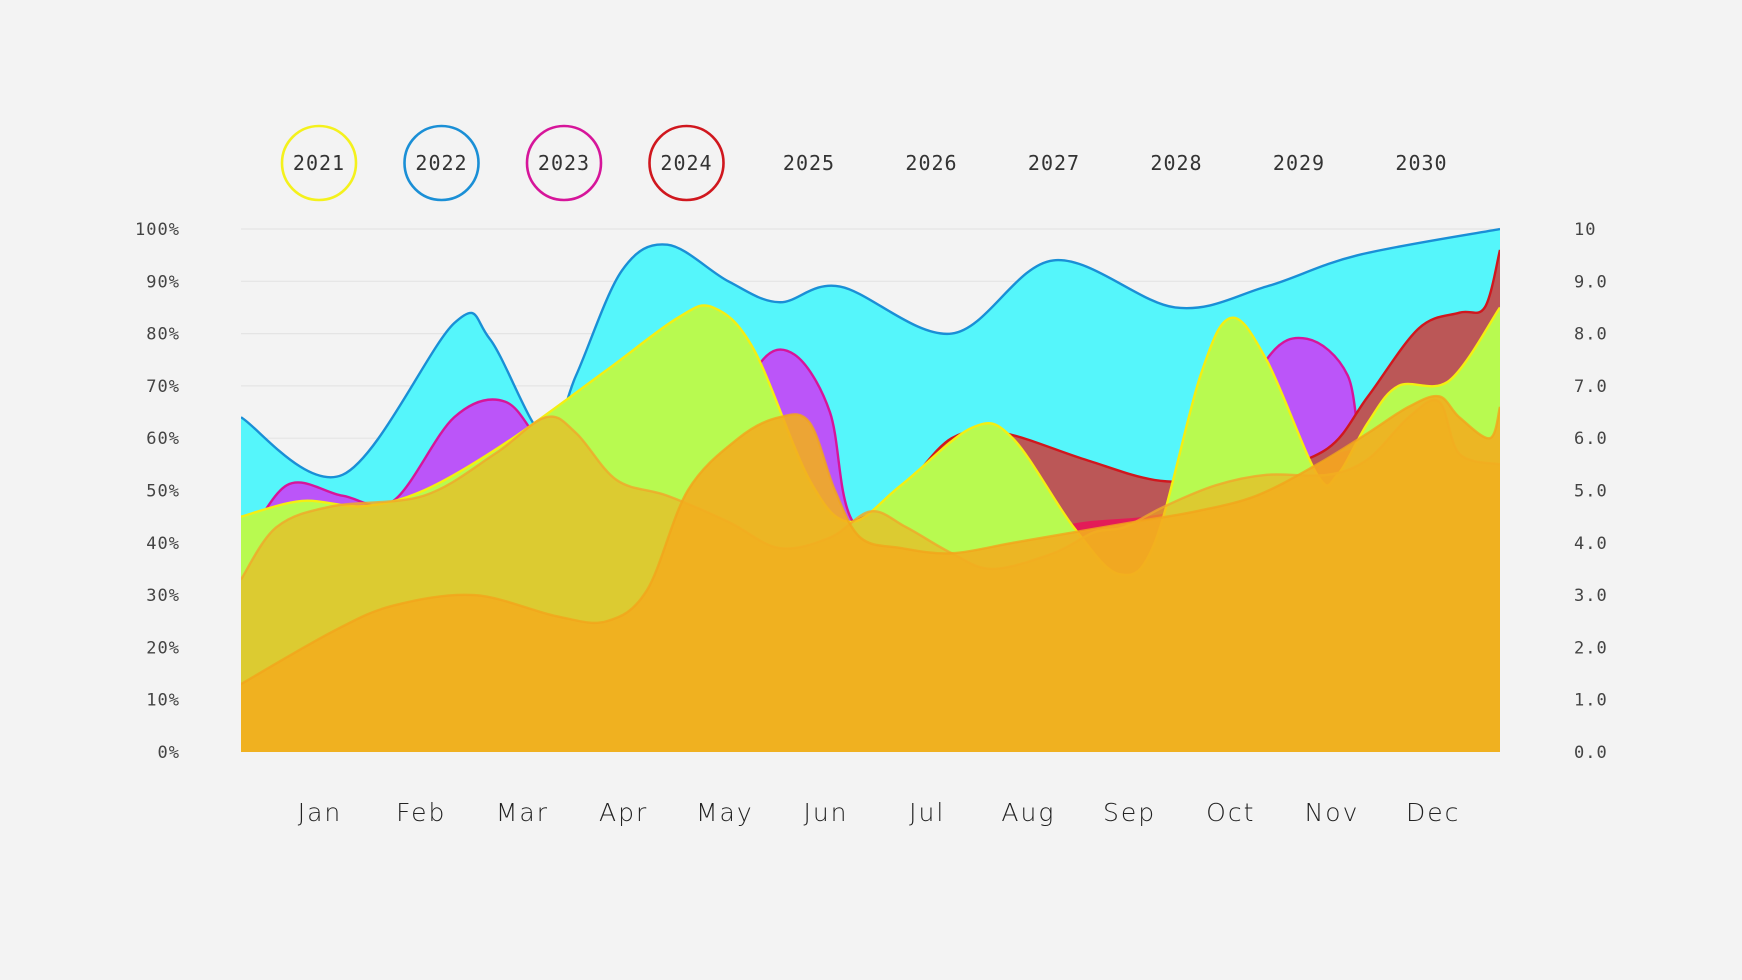 The height and width of the screenshot is (980, 1742). What do you see at coordinates (927, 812) in the screenshot?
I see `x-tick-label: Jul` at bounding box center [927, 812].